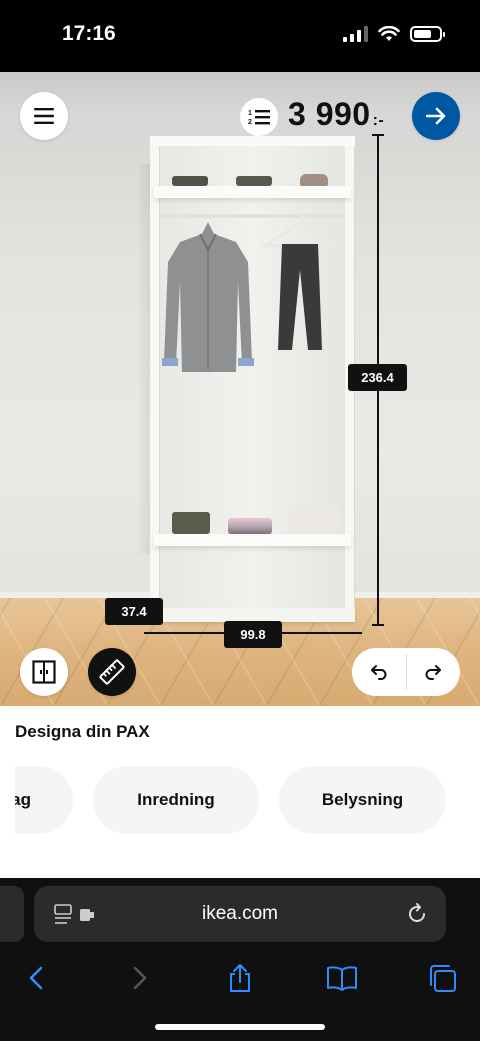 Image resolution: width=480 pixels, height=1041 pixels. I want to click on tabs-button, so click(442, 978).